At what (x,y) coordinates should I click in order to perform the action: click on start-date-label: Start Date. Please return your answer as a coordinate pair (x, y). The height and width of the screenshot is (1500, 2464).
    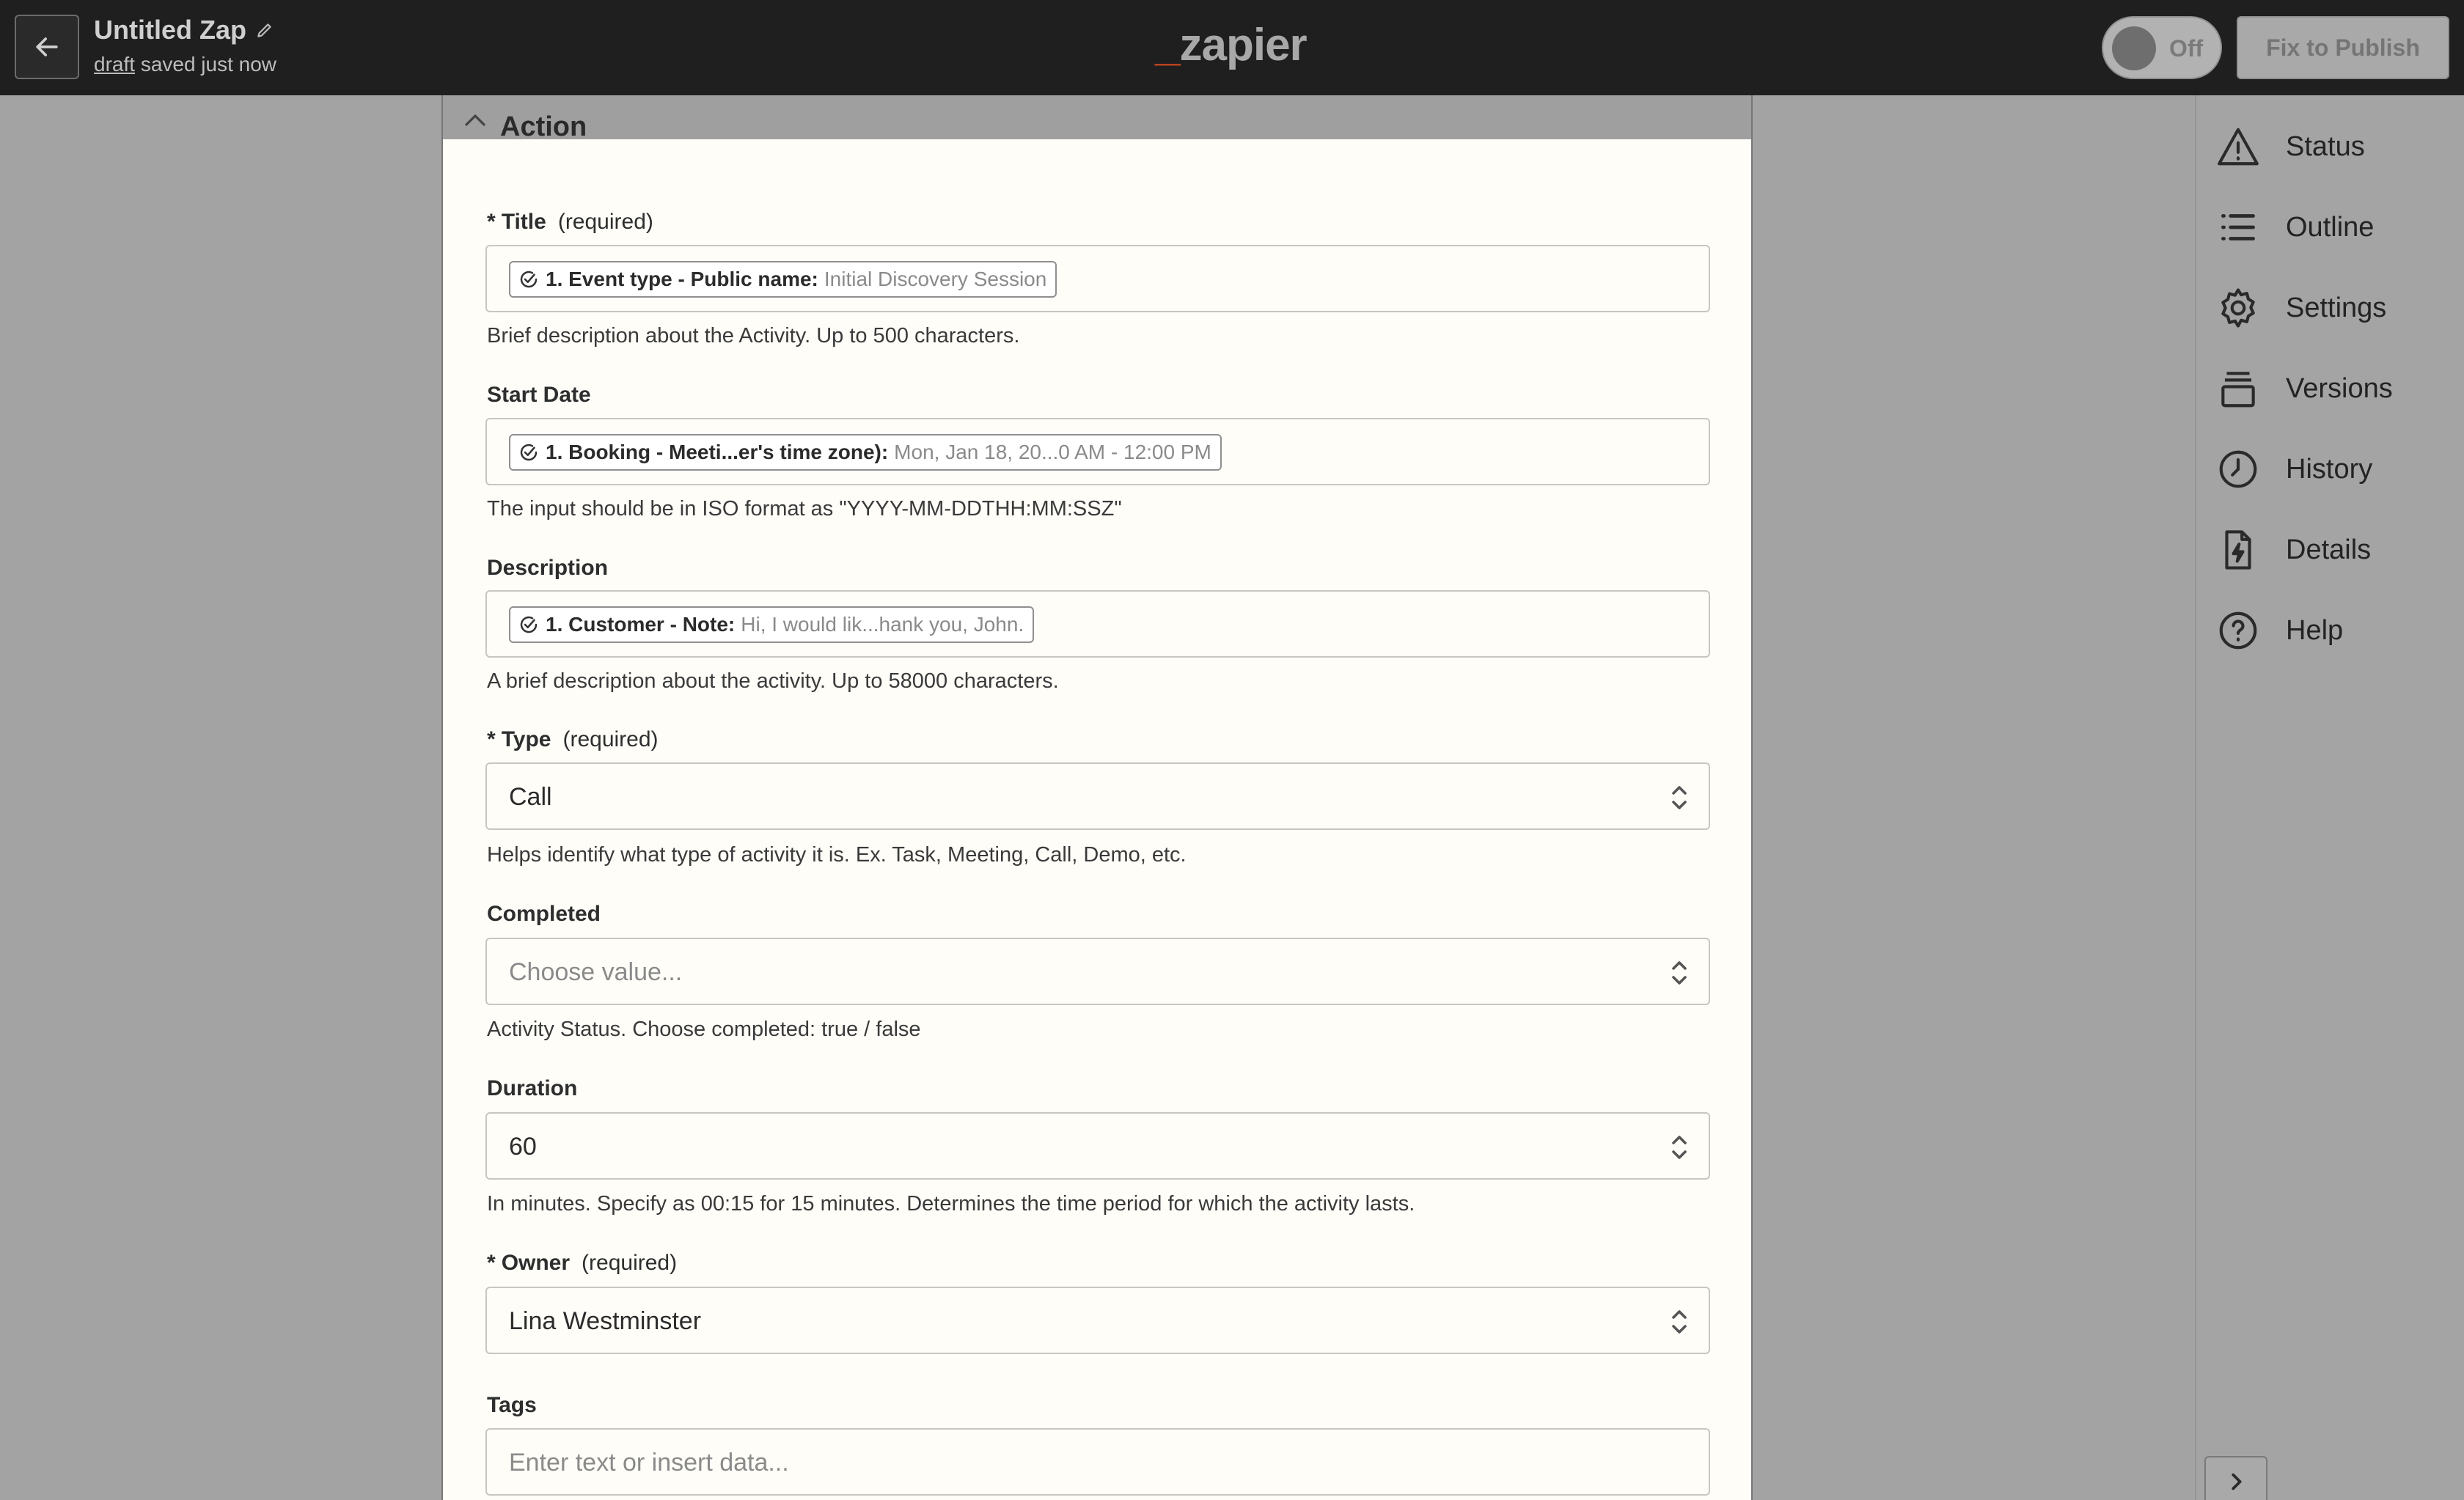
    Looking at the image, I should click on (539, 395).